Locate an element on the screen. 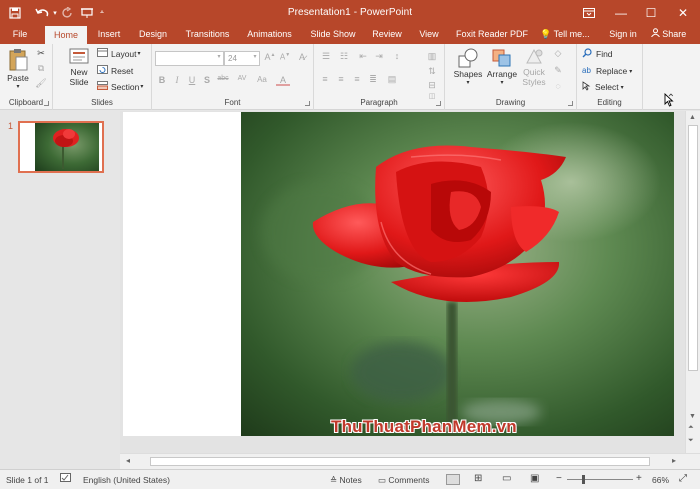  italic-button: I is located at coordinates (177, 80).